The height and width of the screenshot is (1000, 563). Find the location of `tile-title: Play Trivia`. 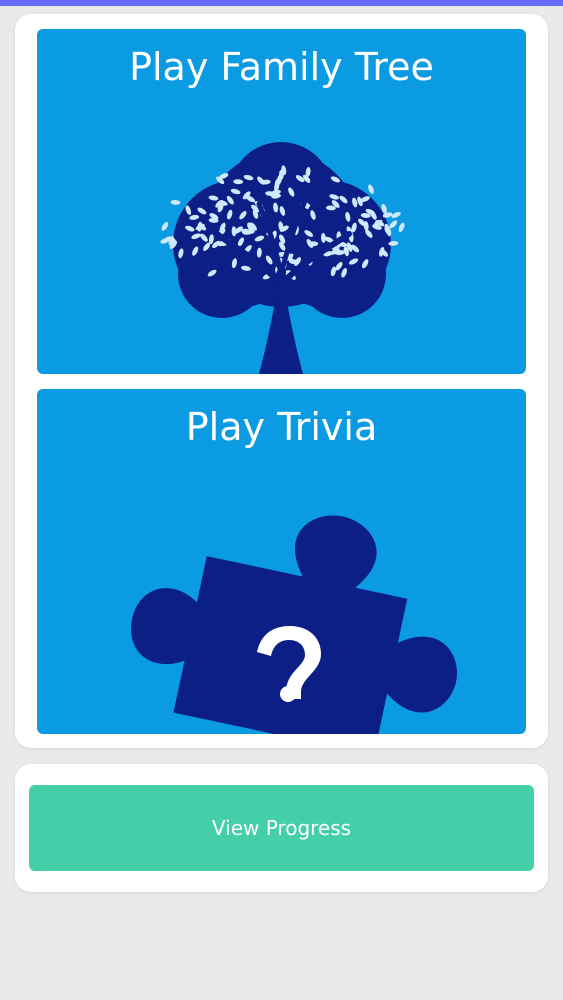

tile-title: Play Trivia is located at coordinates (281, 427).